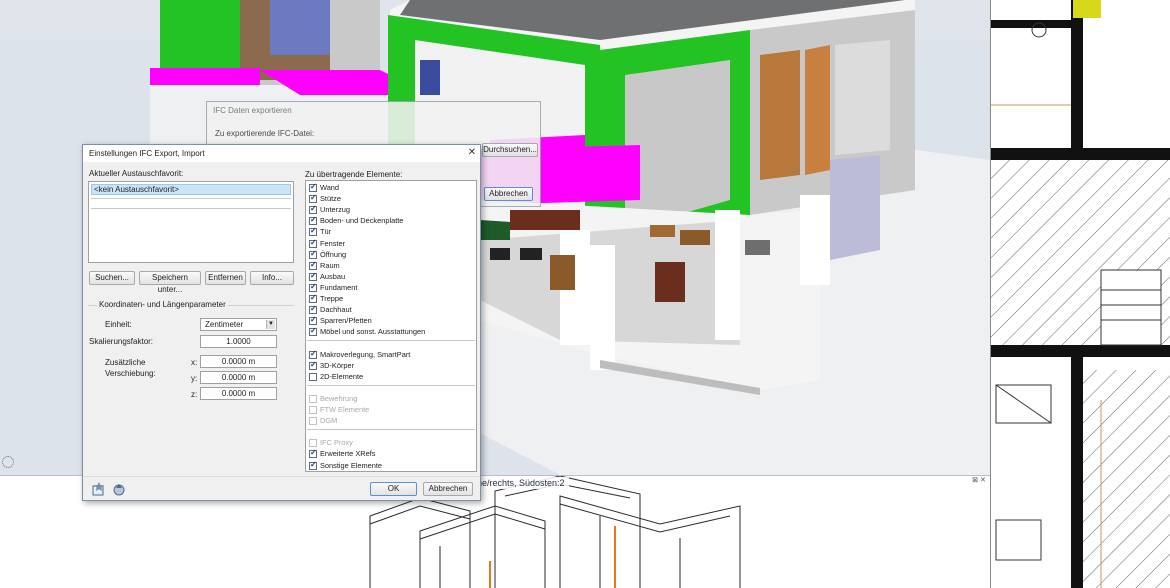 Image resolution: width=1170 pixels, height=588 pixels. What do you see at coordinates (238, 341) in the screenshot?
I see `scale-field: 1.0000` at bounding box center [238, 341].